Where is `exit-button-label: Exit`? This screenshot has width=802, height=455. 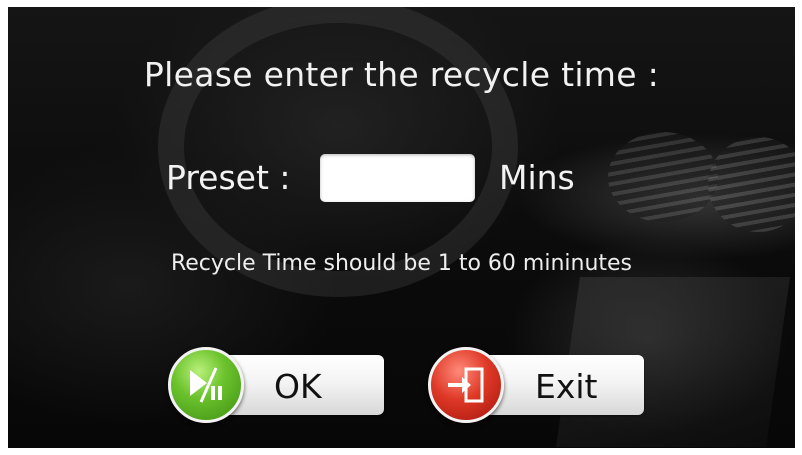
exit-button-label: Exit is located at coordinates (566, 386).